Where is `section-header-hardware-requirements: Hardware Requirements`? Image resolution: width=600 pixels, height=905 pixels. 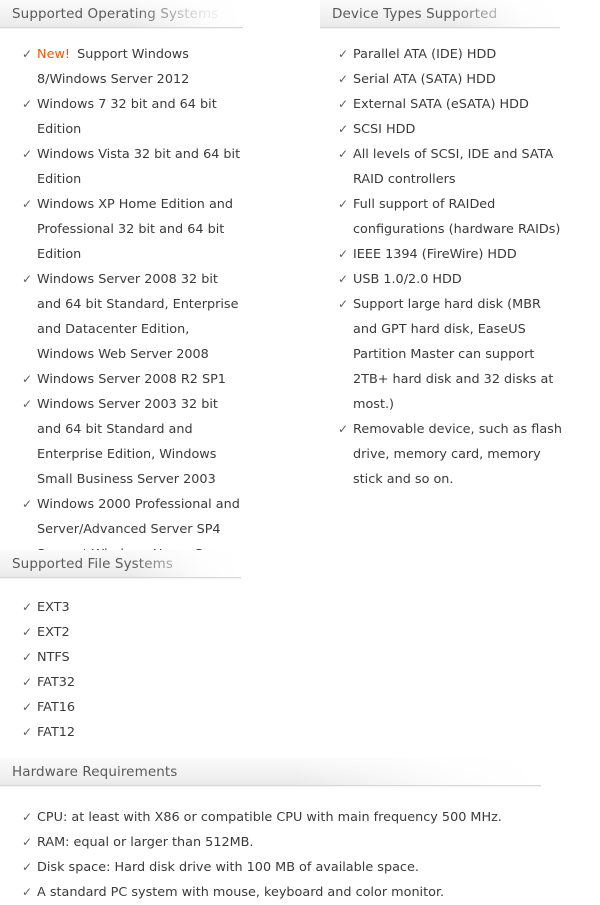
section-header-hardware-requirements: Hardware Requirements is located at coordinates (270, 772).